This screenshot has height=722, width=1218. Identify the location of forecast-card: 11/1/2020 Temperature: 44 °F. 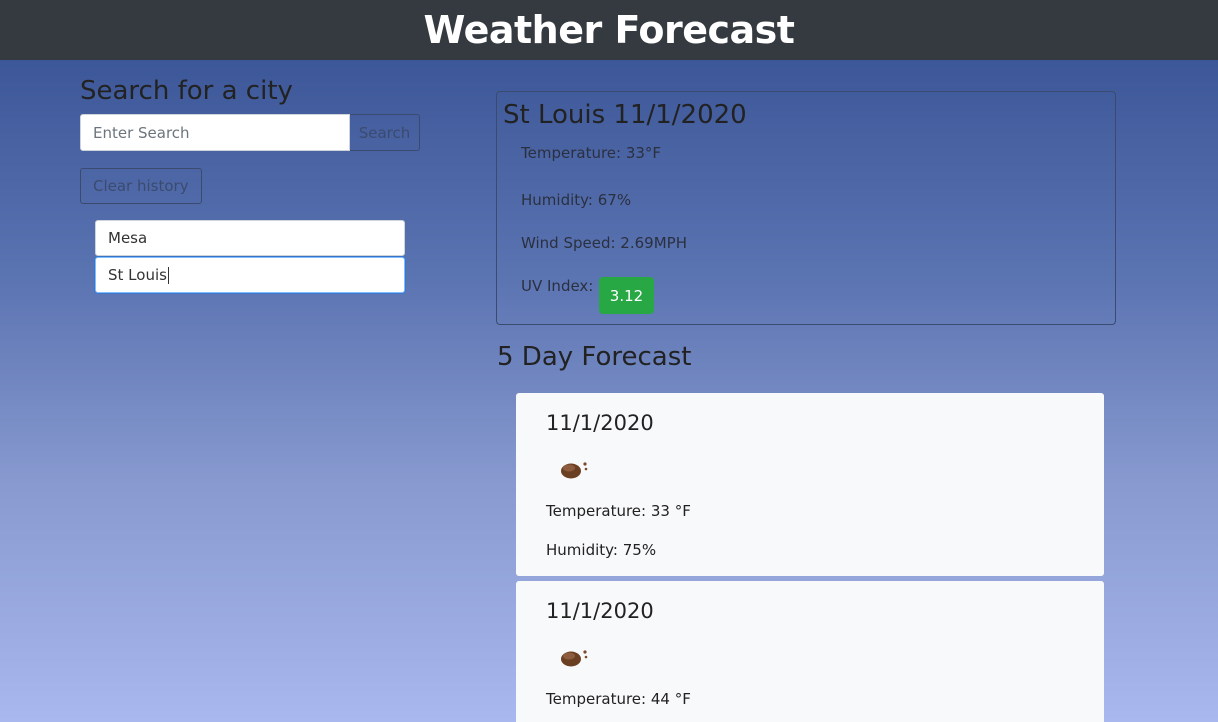
(810, 651).